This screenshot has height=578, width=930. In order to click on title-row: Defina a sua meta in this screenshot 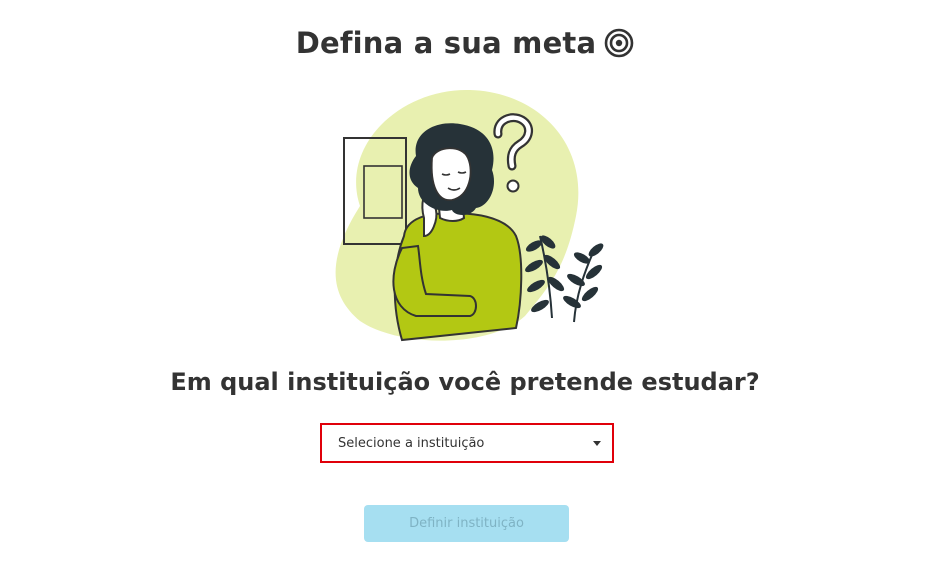, I will do `click(465, 43)`.